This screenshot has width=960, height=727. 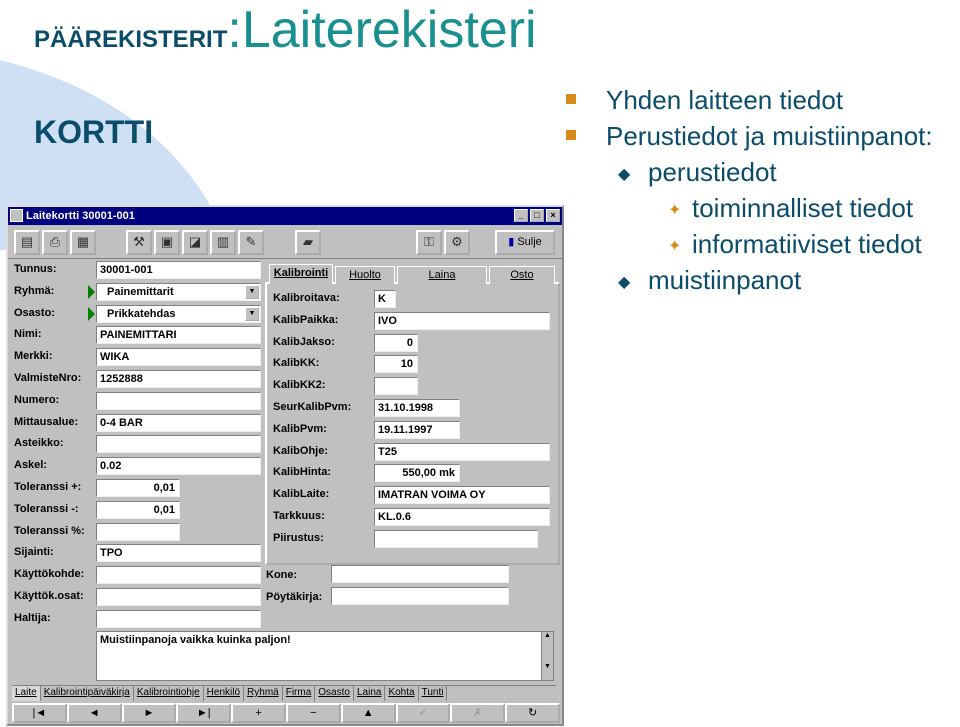 What do you see at coordinates (462, 320) in the screenshot?
I see `kalib-field-input: IVO` at bounding box center [462, 320].